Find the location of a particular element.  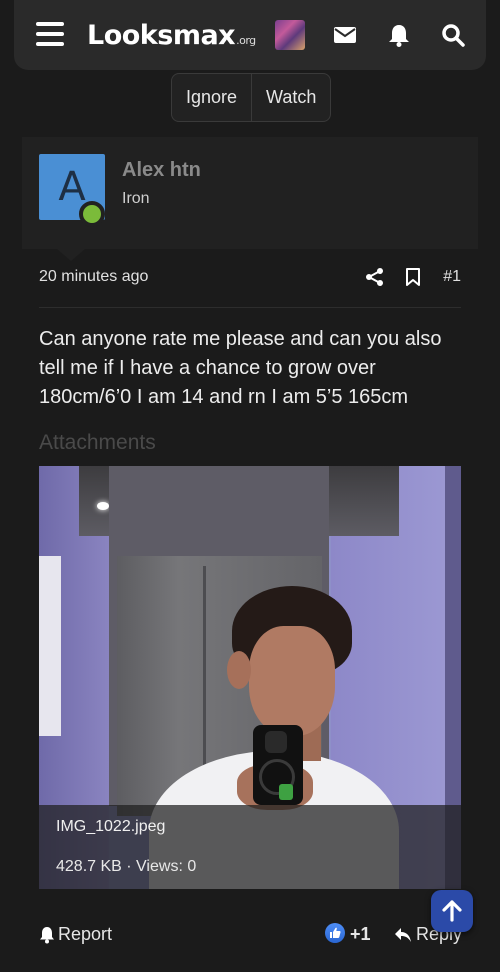

site-logo: Looksmax.org is located at coordinates (171, 35).